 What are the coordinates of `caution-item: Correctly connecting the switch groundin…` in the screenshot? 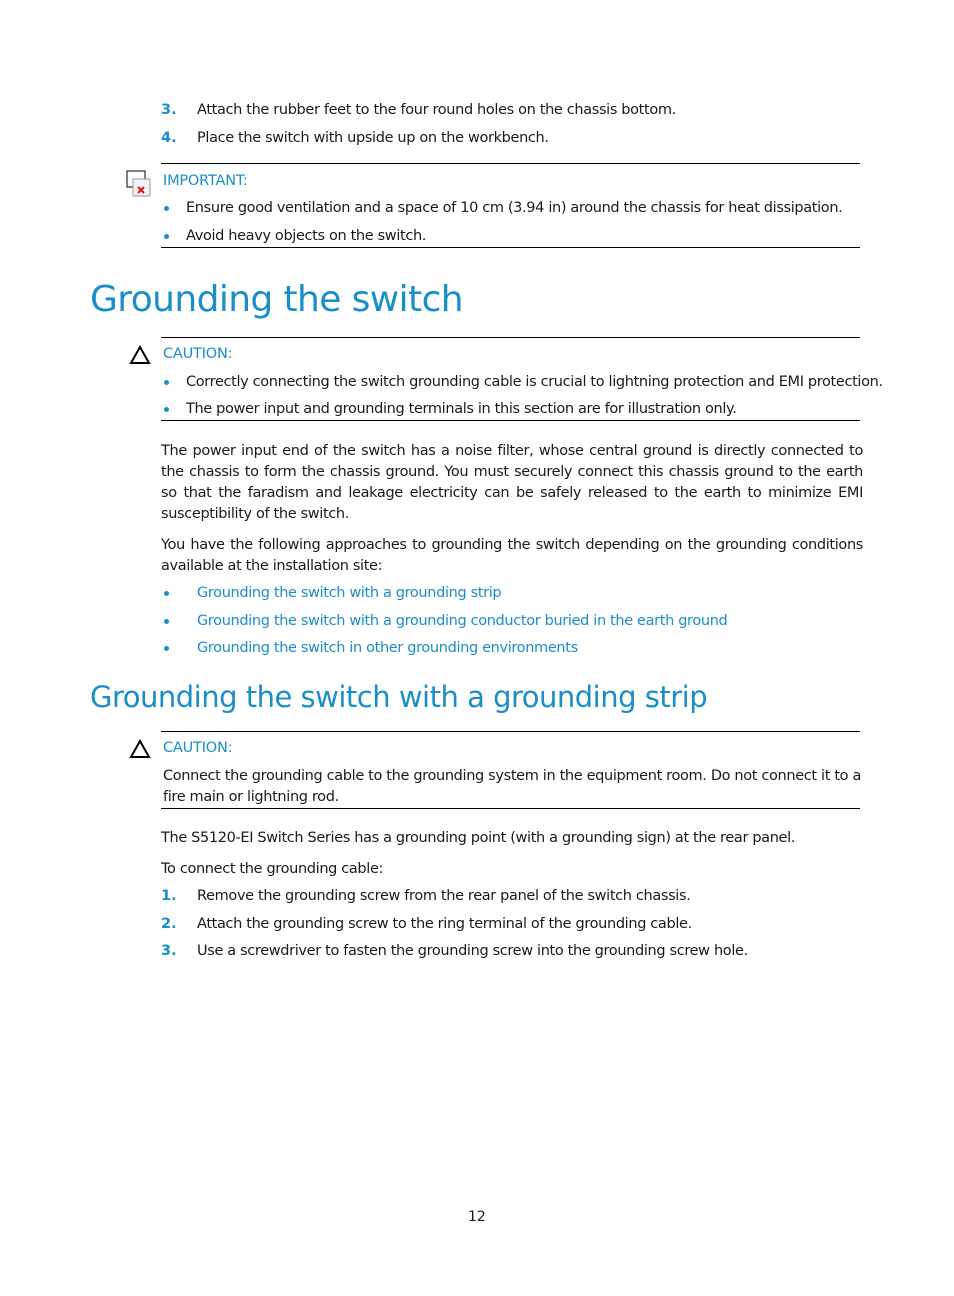 It's located at (534, 382).